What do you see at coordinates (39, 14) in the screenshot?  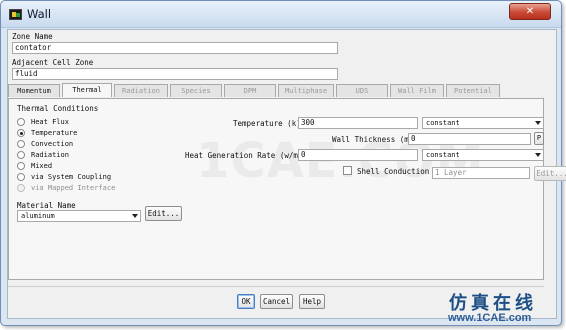 I see `window-title: Wall` at bounding box center [39, 14].